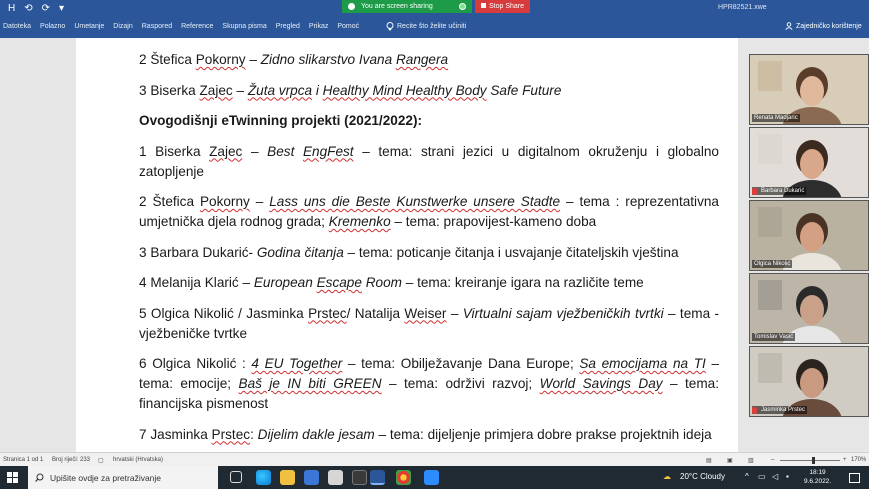 Image resolution: width=869 pixels, height=489 pixels. I want to click on weather-text: 20°C Cloudy, so click(702, 476).